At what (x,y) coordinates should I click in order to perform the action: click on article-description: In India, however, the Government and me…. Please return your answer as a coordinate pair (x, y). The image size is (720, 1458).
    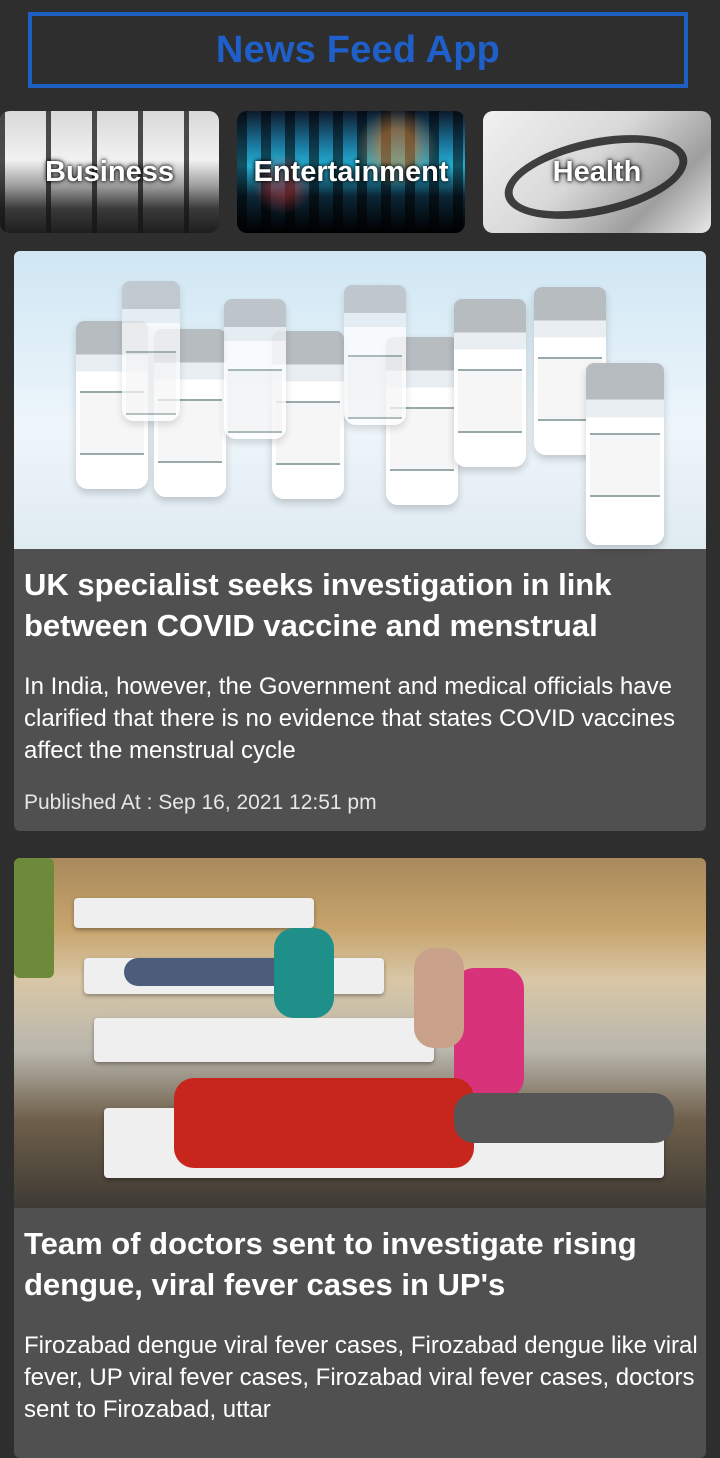
    Looking at the image, I should click on (349, 718).